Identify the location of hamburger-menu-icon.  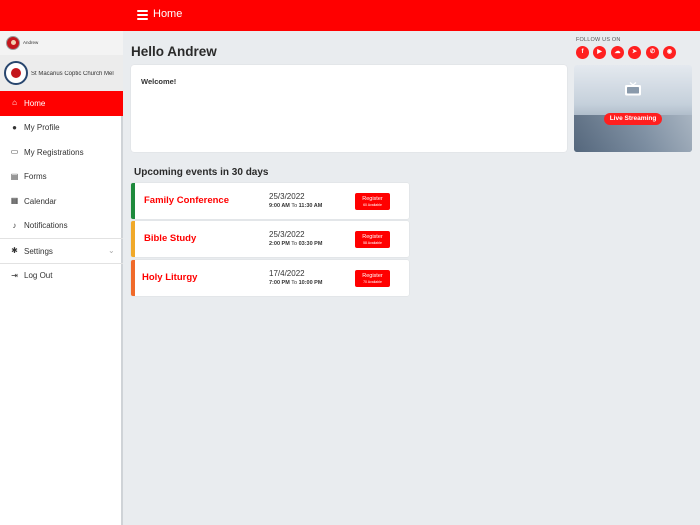
(142, 15).